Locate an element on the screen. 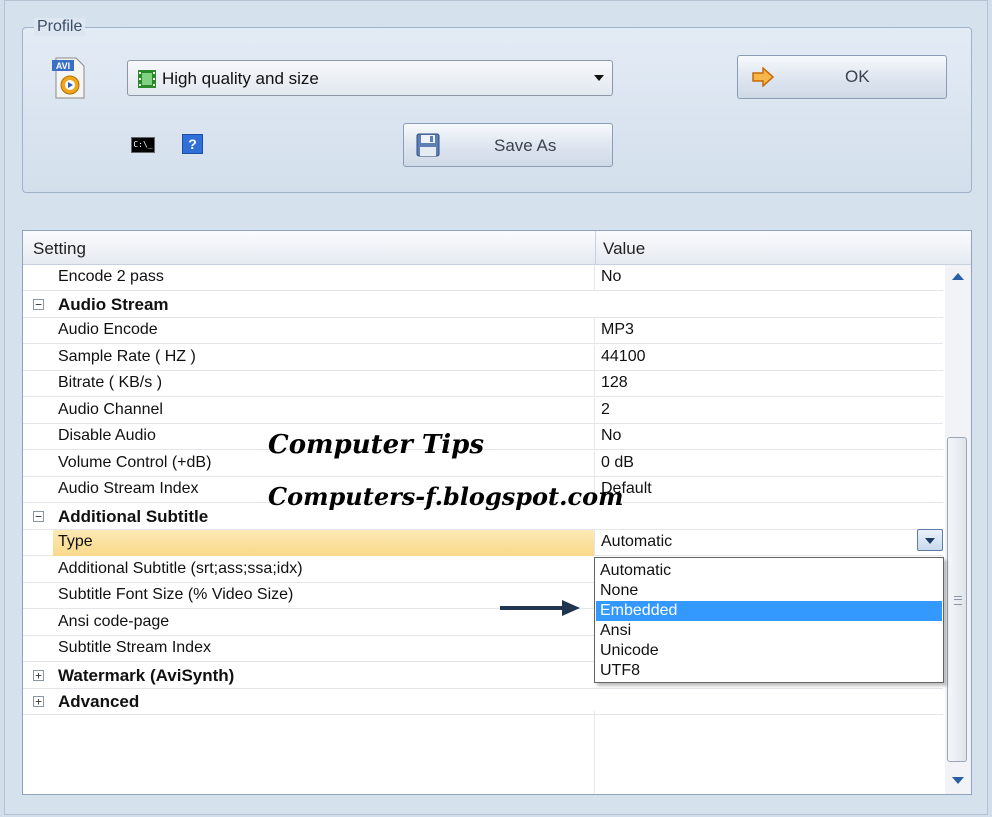 This screenshot has width=992, height=817. avi-file-icon: AVI is located at coordinates (68, 78).